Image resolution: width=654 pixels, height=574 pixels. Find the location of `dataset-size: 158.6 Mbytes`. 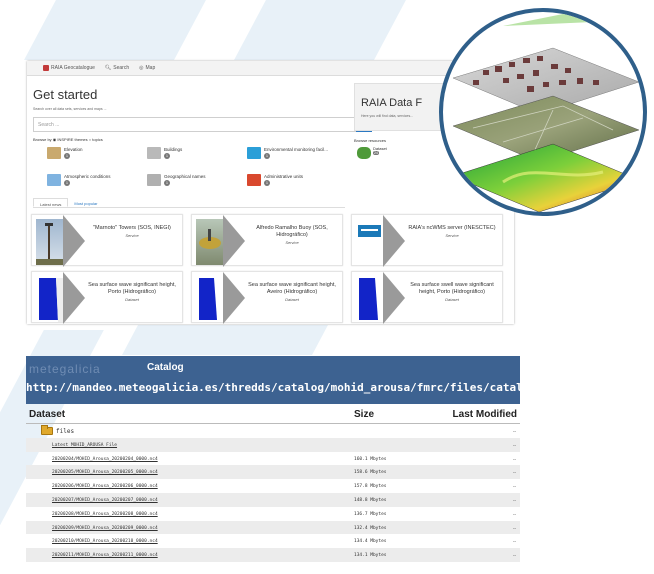

dataset-size: 158.6 Mbytes is located at coordinates (370, 473).